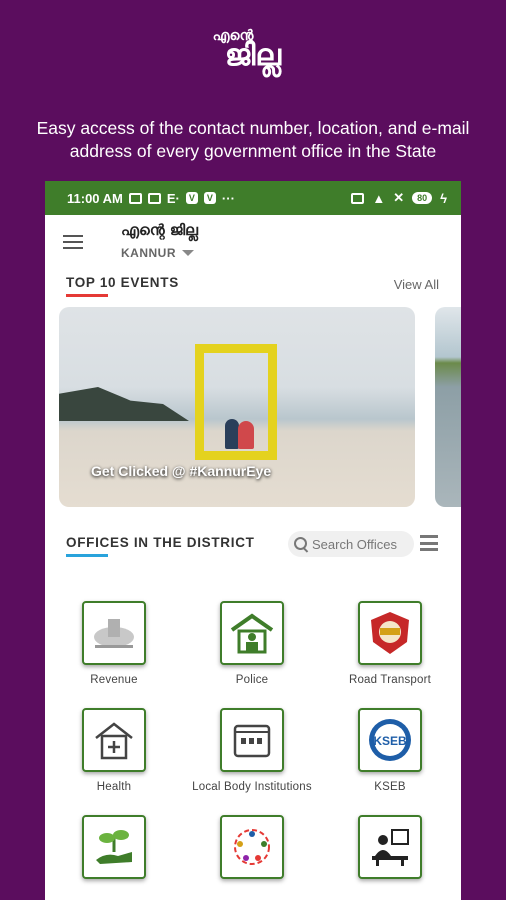  I want to click on kseb-logo-icon: KSEB, so click(390, 740).